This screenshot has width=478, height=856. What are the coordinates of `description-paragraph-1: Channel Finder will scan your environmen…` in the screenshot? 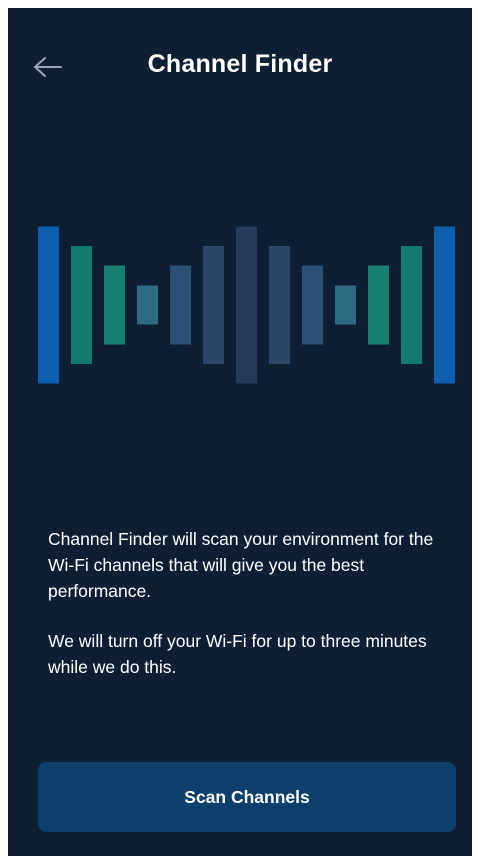 It's located at (241, 565).